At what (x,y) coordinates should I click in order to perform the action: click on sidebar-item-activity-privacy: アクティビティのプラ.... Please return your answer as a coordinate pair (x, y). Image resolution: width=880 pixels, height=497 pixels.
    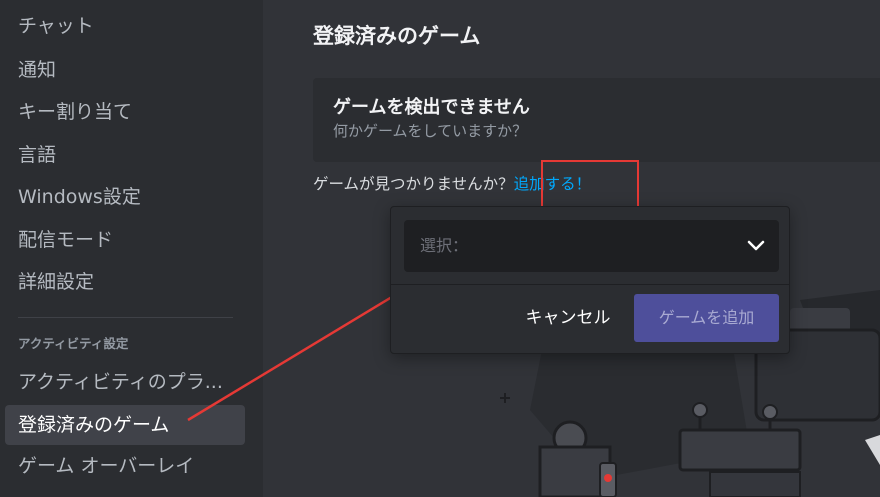
    Looking at the image, I should click on (125, 382).